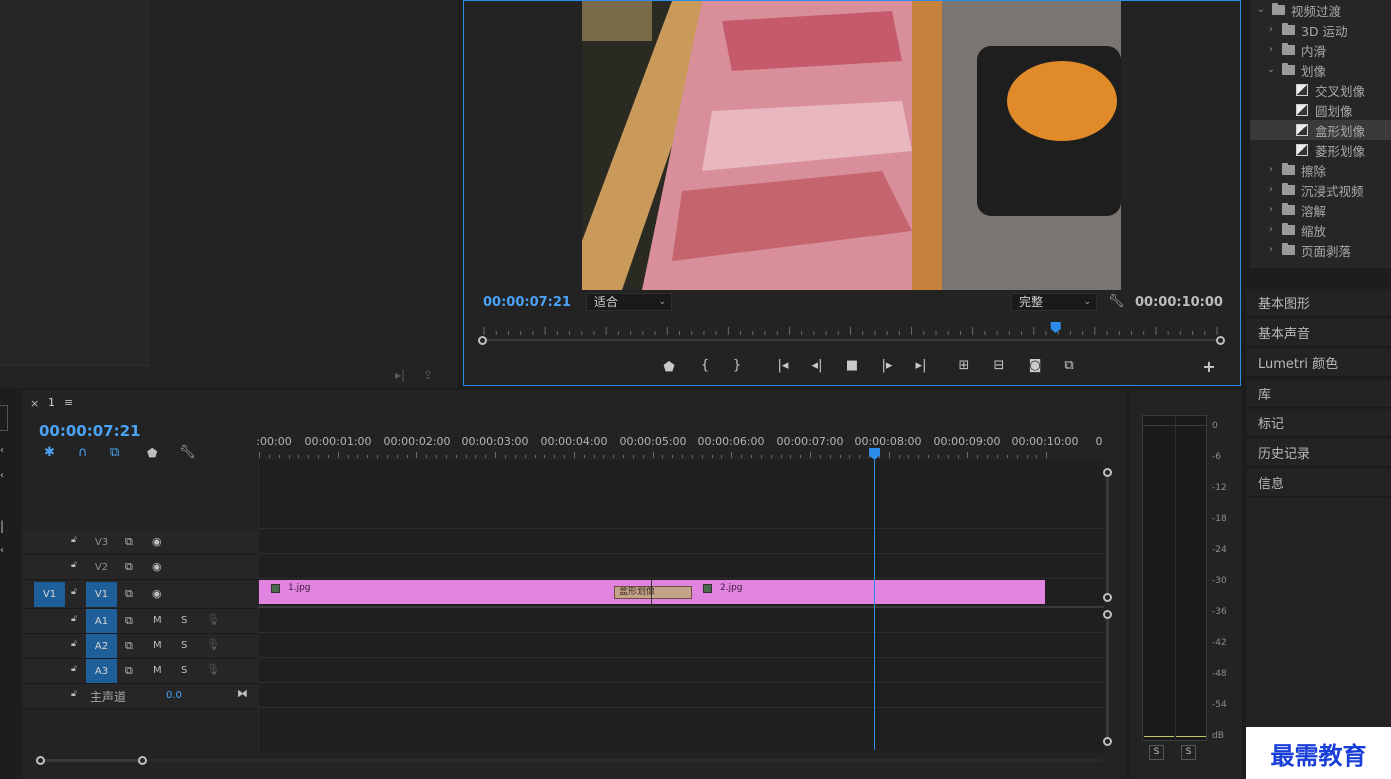  What do you see at coordinates (2, 526) in the screenshot?
I see `tool-razor-icon: |` at bounding box center [2, 526].